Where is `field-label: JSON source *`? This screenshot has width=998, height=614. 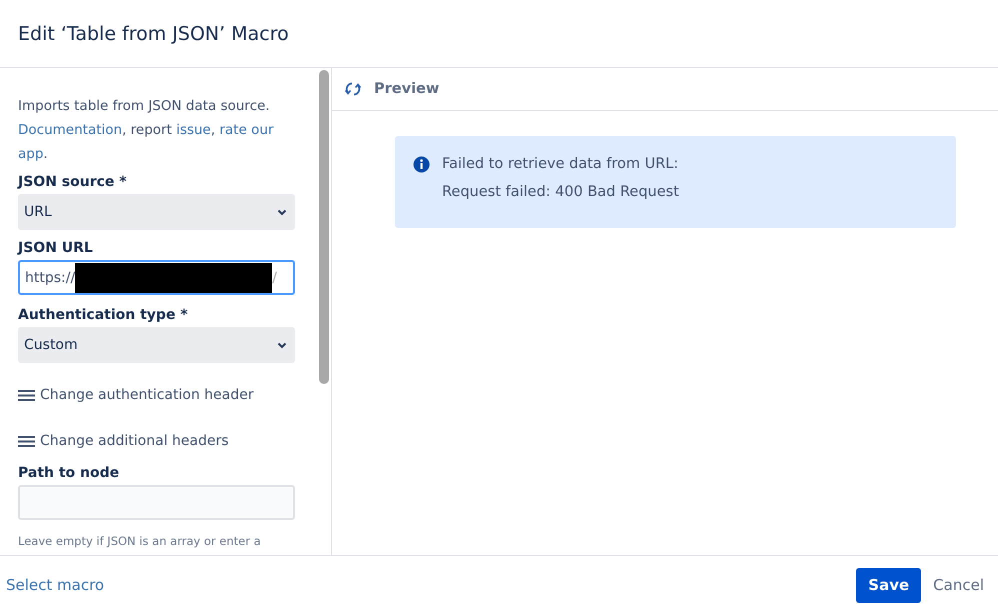 field-label: JSON source * is located at coordinates (73, 182).